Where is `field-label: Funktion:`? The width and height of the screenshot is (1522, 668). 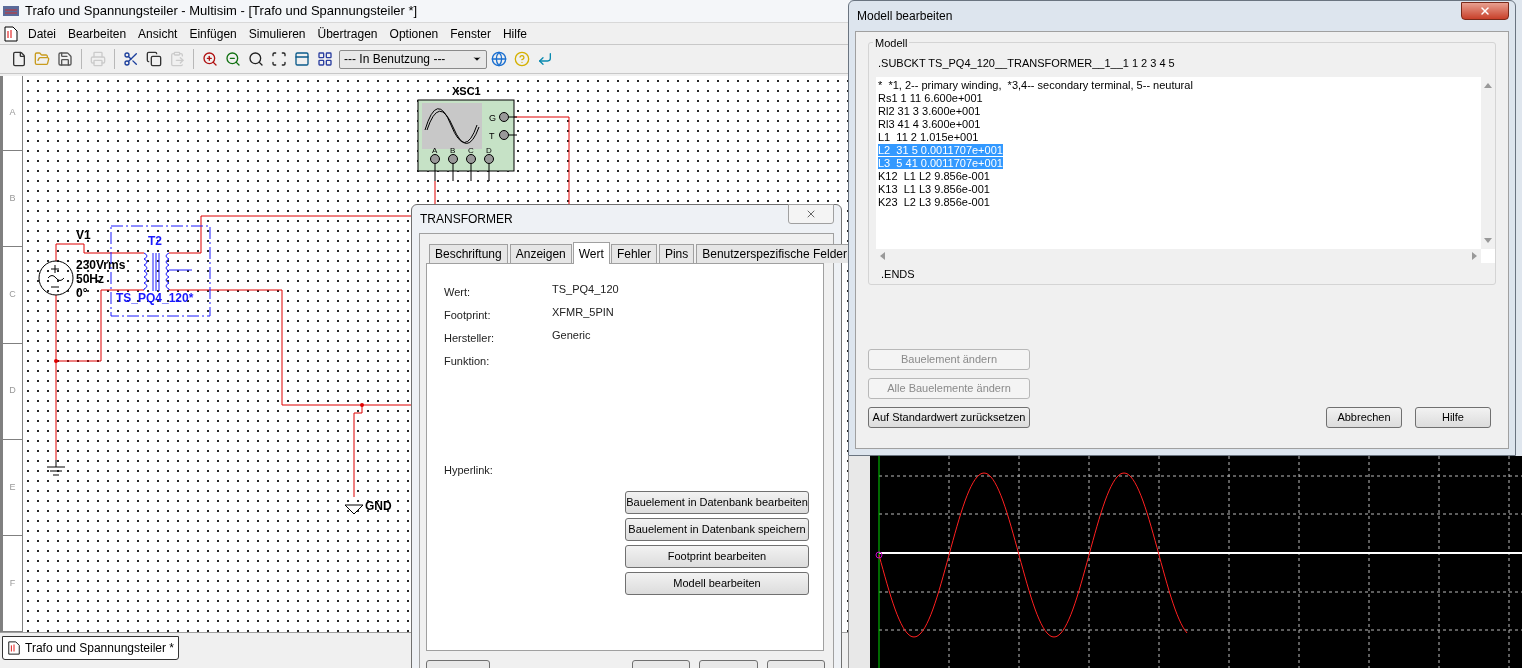
field-label: Funktion: is located at coordinates (467, 361).